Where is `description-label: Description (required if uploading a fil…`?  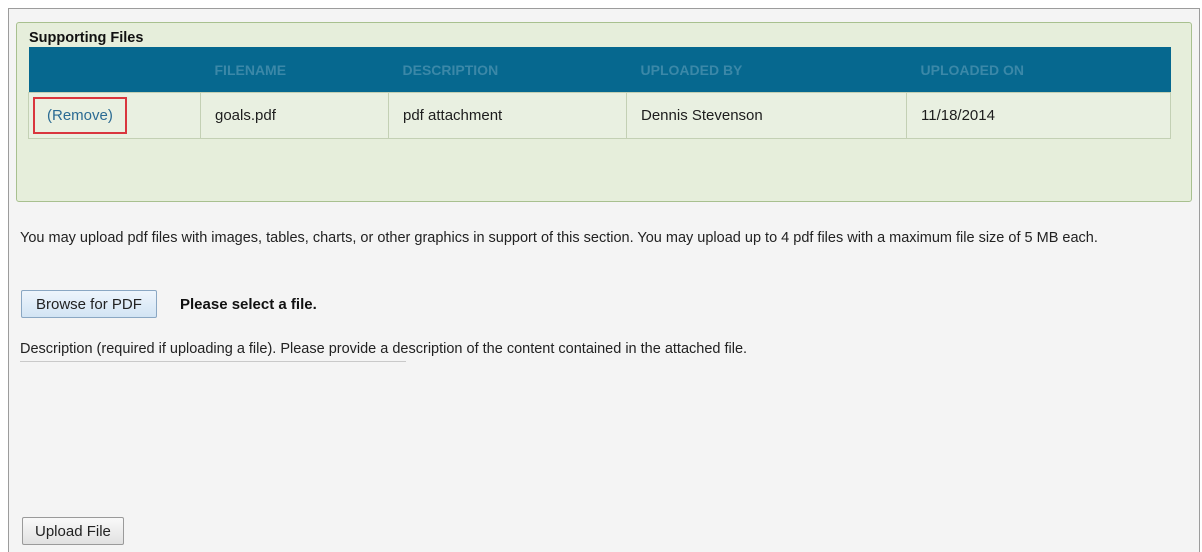
description-label: Description (required if uploading a fil… is located at coordinates (384, 349).